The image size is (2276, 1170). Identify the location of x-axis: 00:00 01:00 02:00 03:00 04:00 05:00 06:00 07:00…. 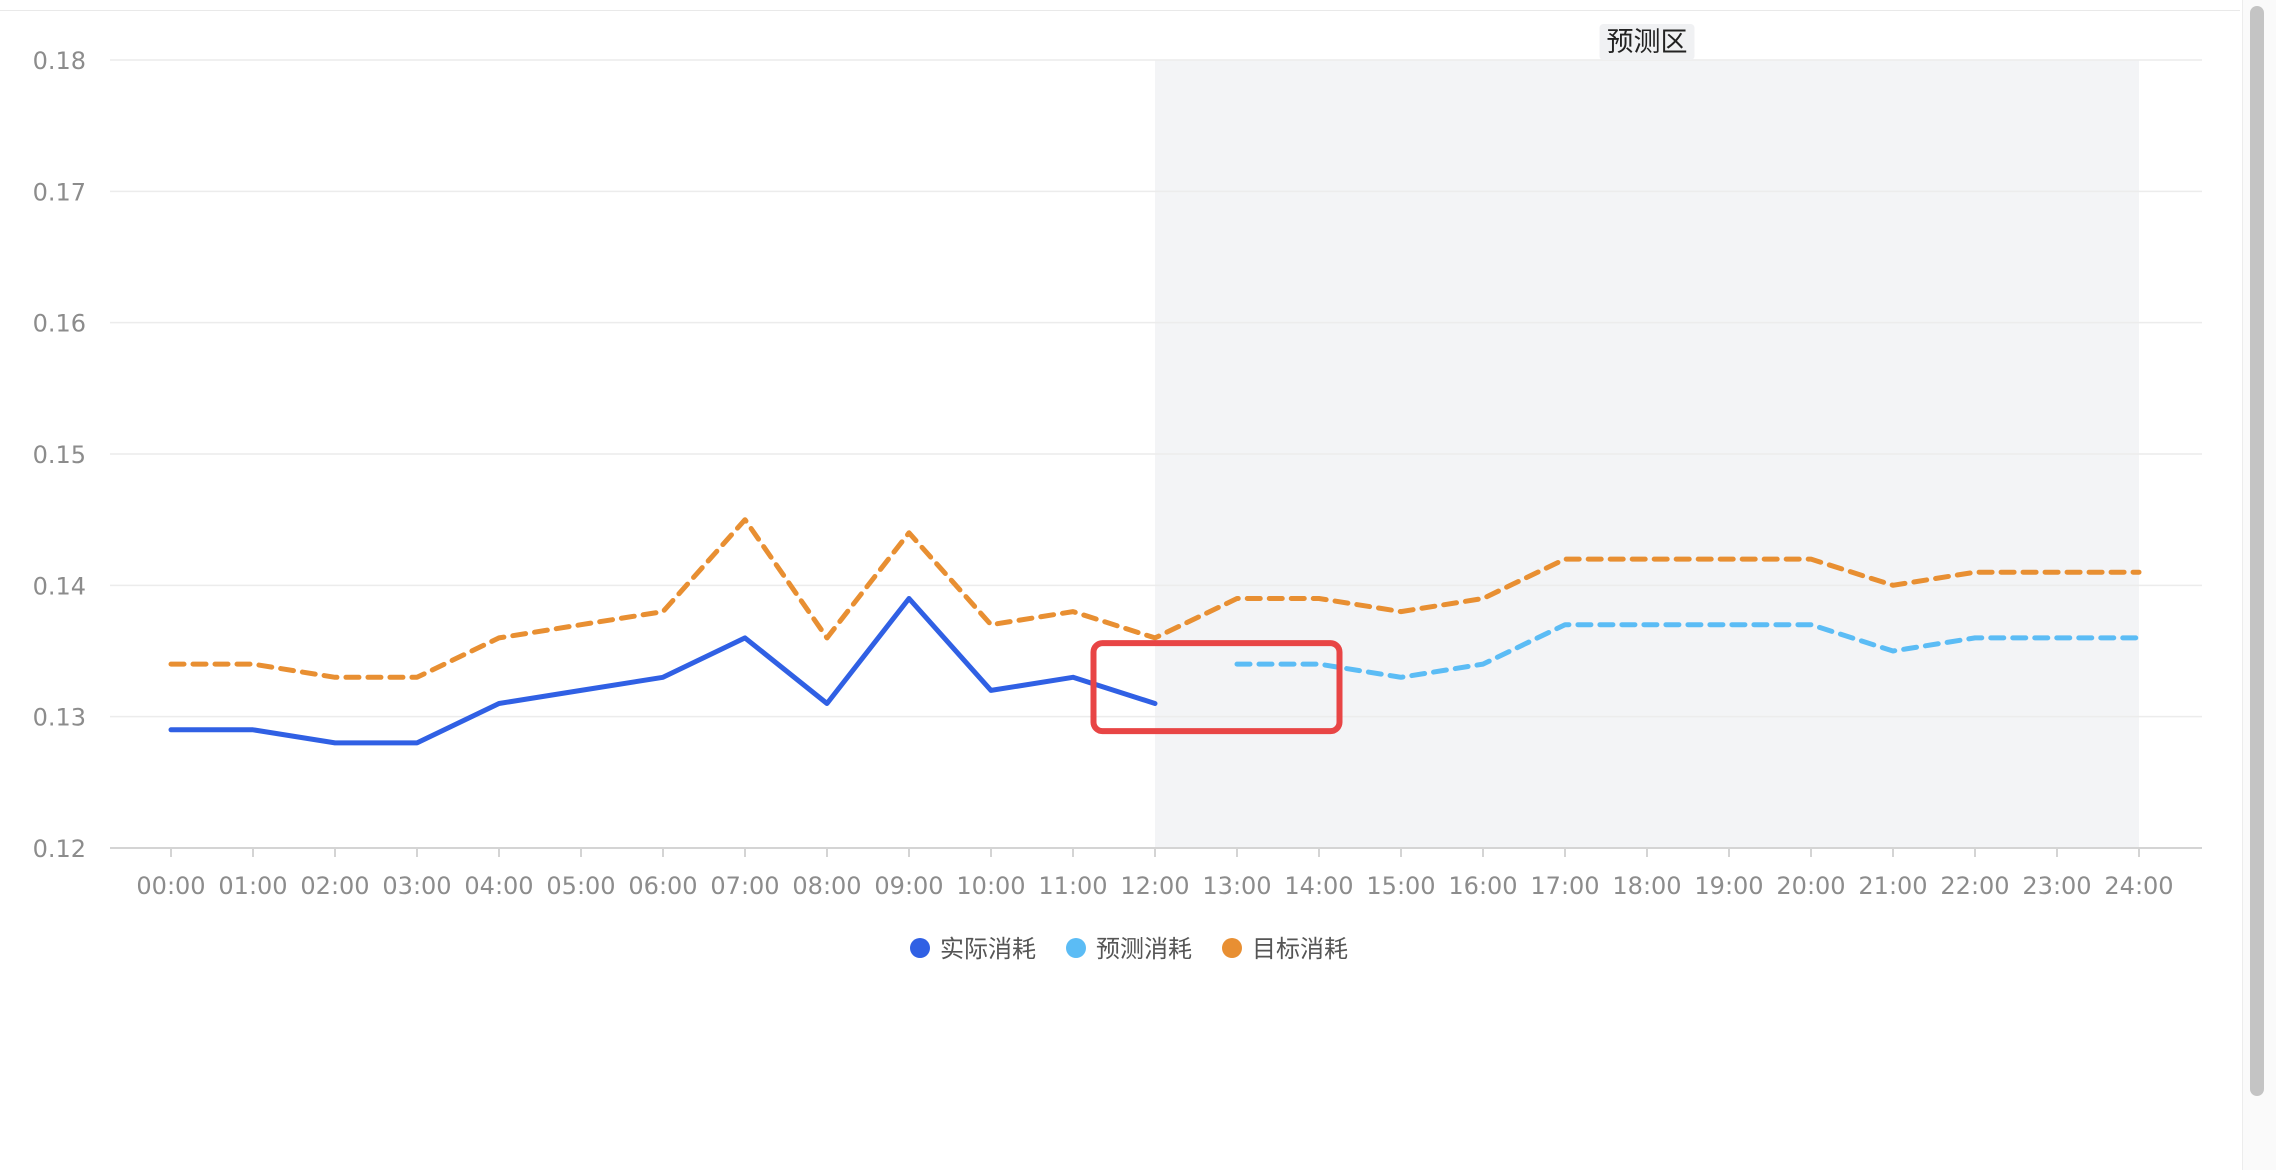
(1155, 874).